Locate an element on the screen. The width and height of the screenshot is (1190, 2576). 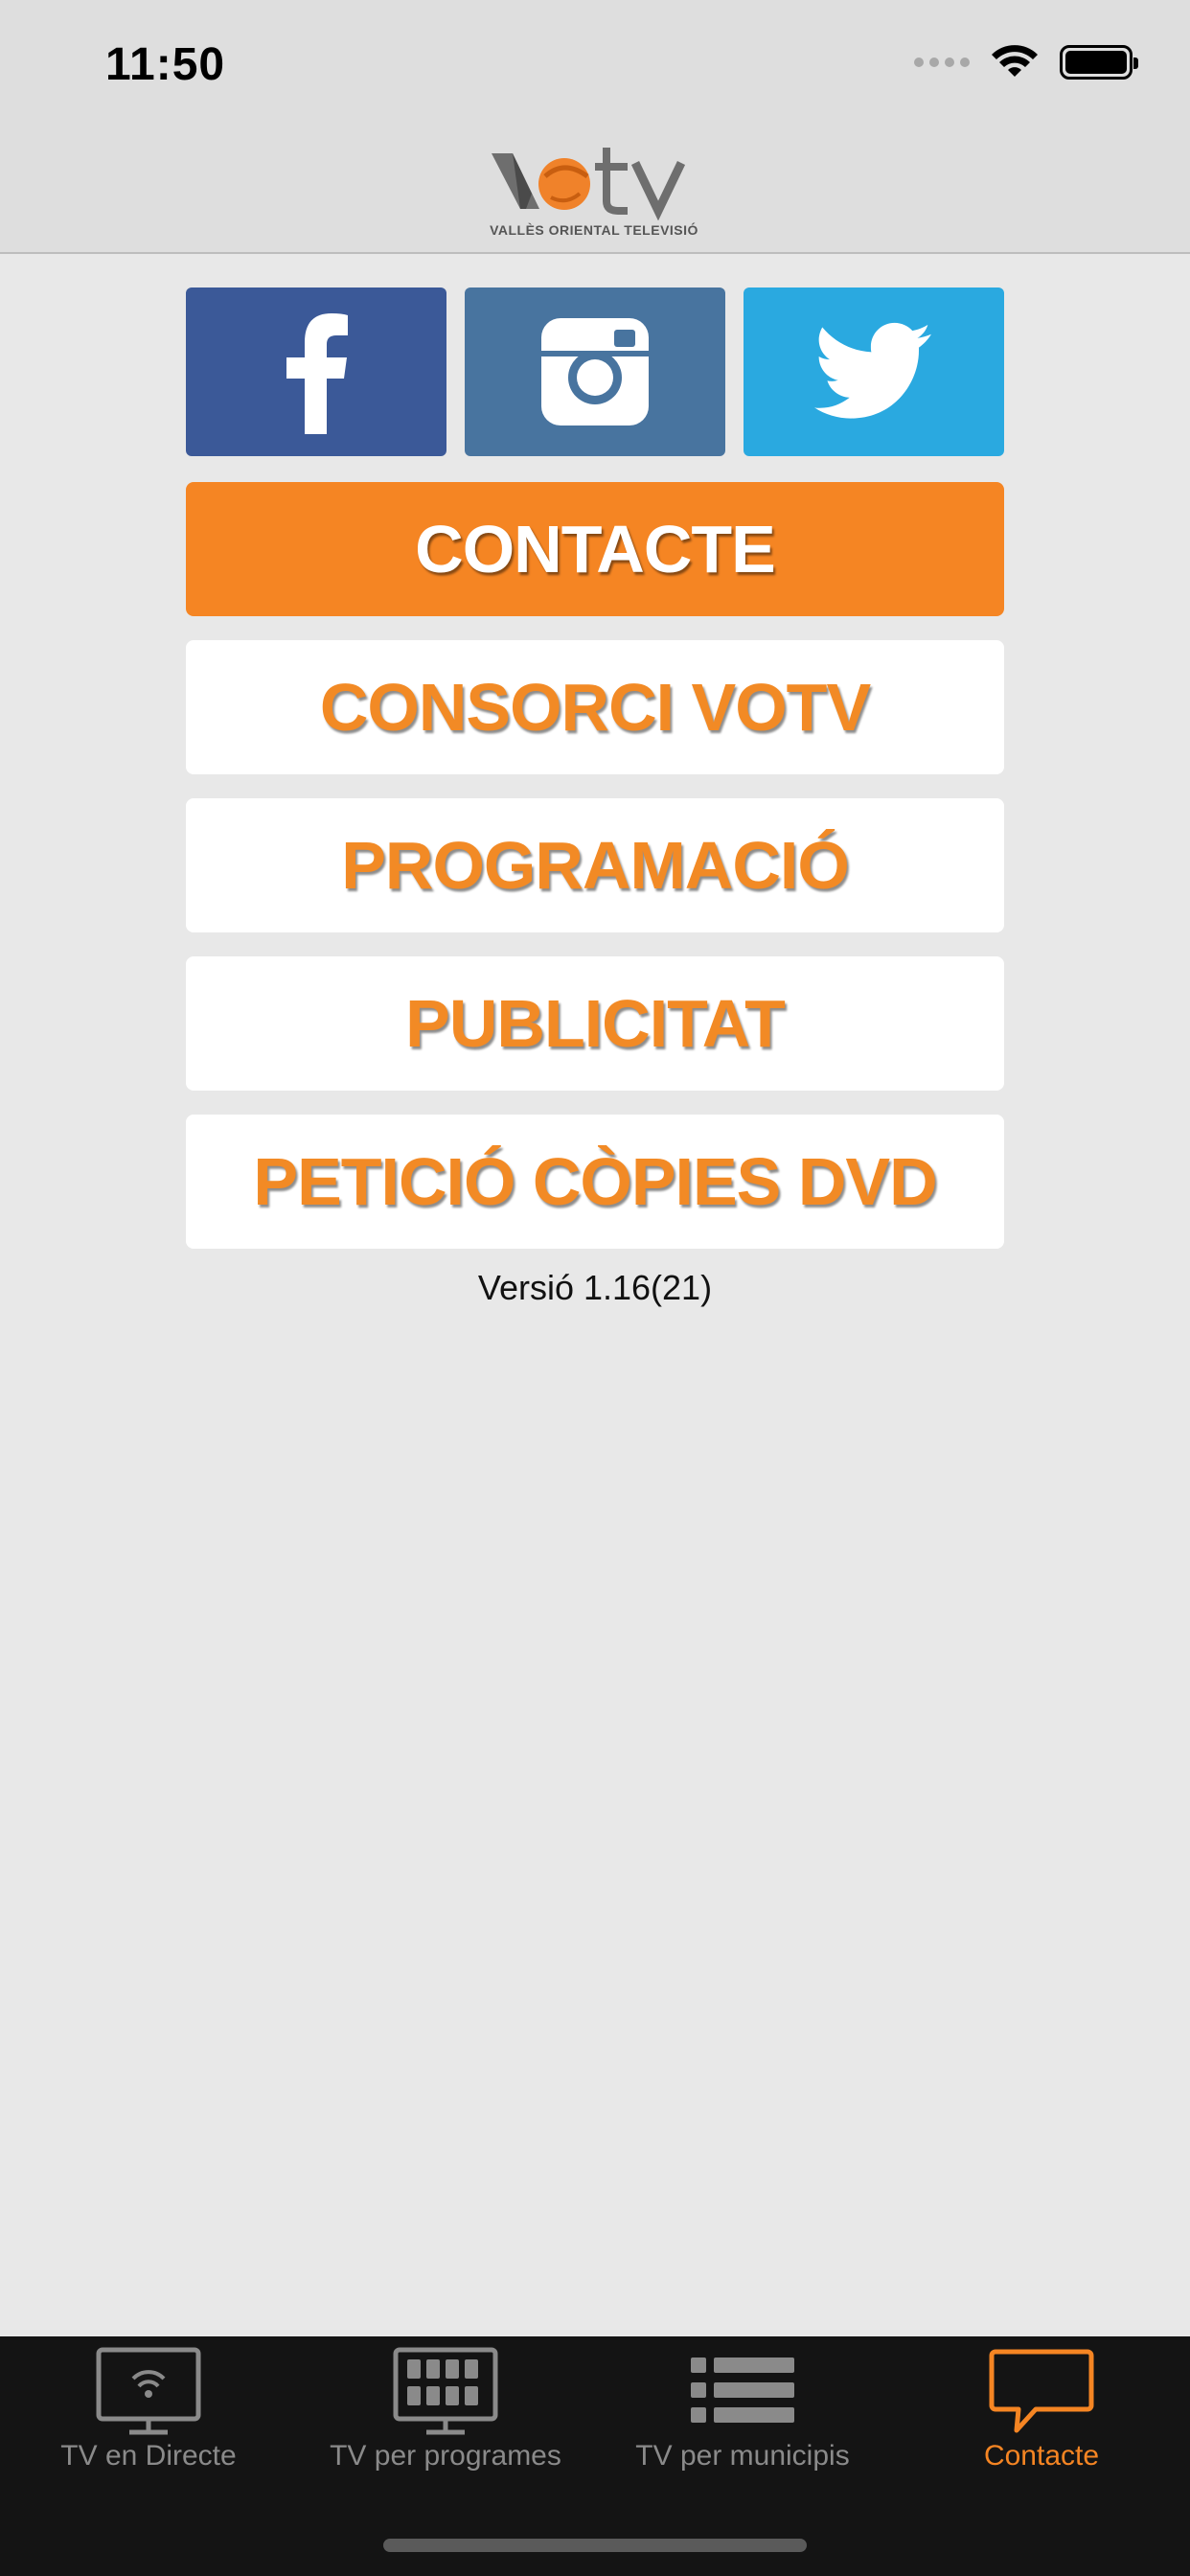
contacte-button: CONTACTE is located at coordinates (595, 549).